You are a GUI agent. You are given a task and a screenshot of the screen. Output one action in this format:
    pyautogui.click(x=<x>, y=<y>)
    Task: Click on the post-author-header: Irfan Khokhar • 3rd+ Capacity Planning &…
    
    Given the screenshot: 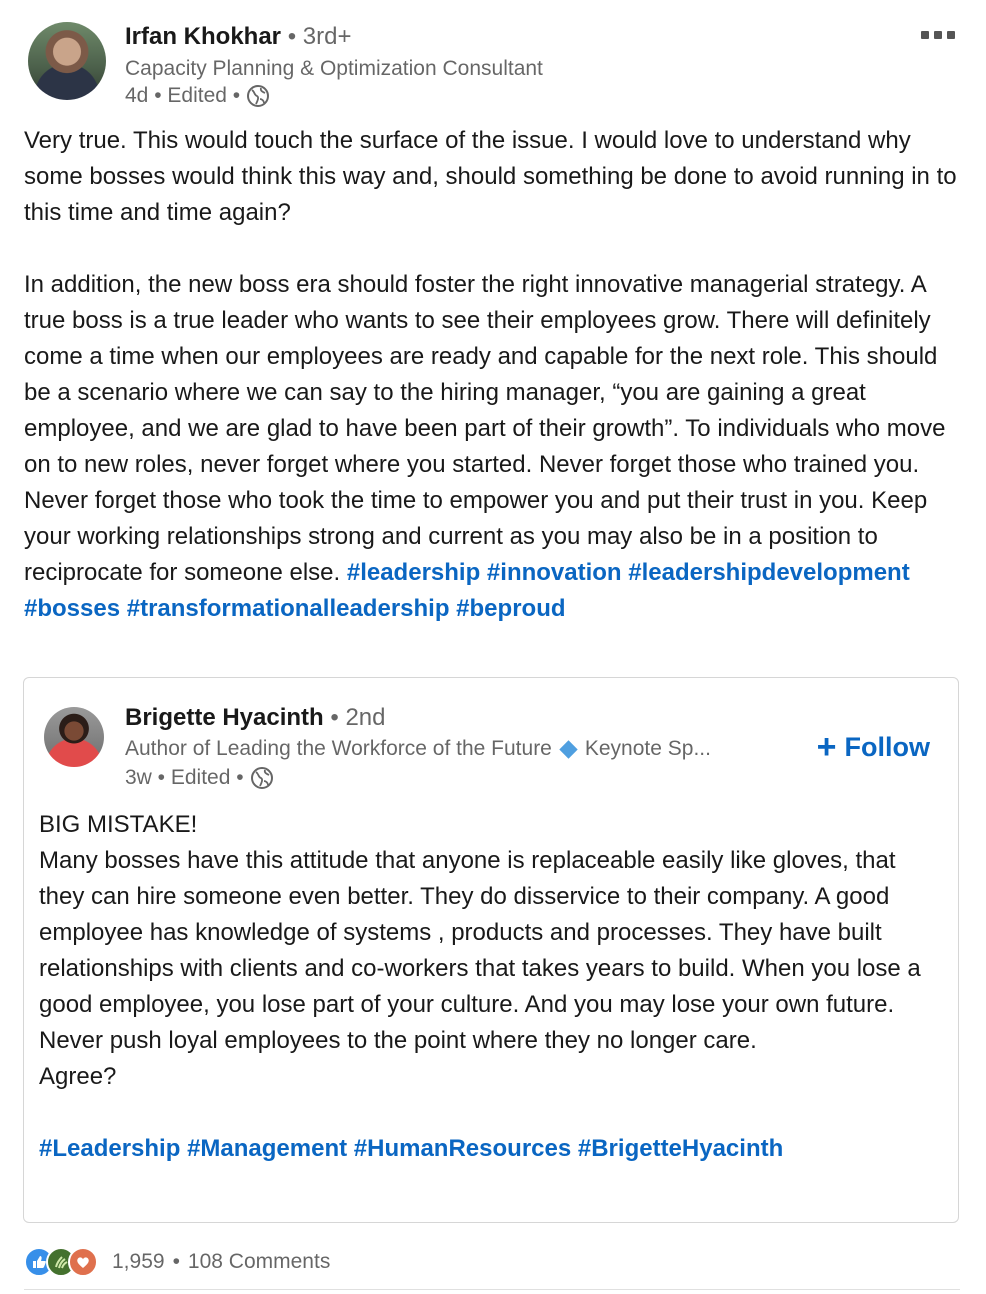 What is the action you would take?
    pyautogui.click(x=493, y=63)
    